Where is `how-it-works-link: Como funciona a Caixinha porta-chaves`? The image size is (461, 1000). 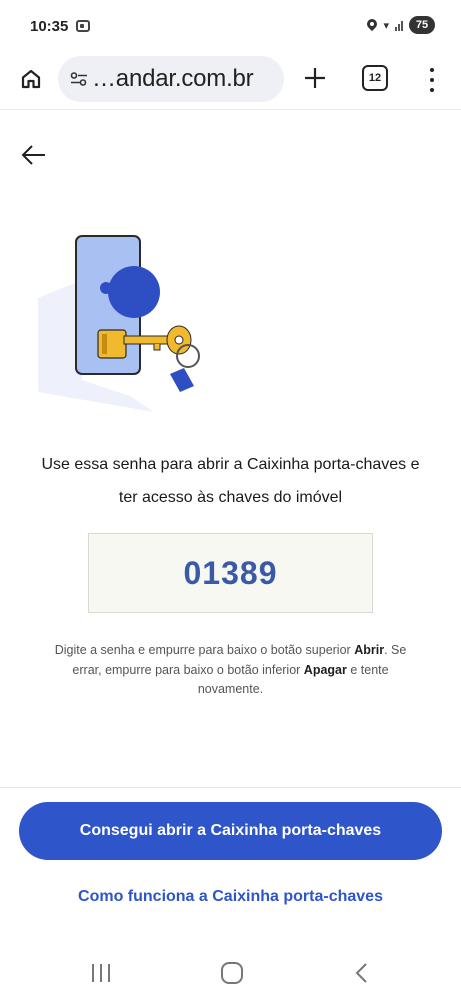 how-it-works-link: Como funciona a Caixinha porta-chaves is located at coordinates (230, 897).